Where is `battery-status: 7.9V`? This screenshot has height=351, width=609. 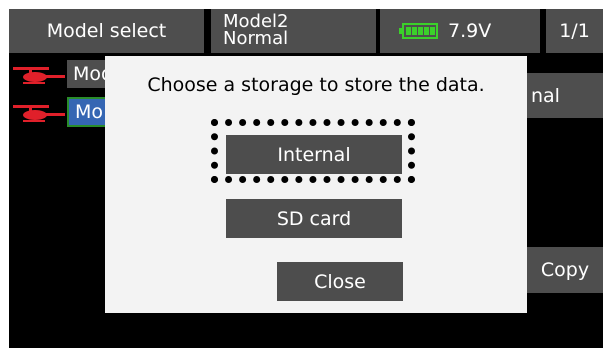 battery-status: 7.9V is located at coordinates (460, 31).